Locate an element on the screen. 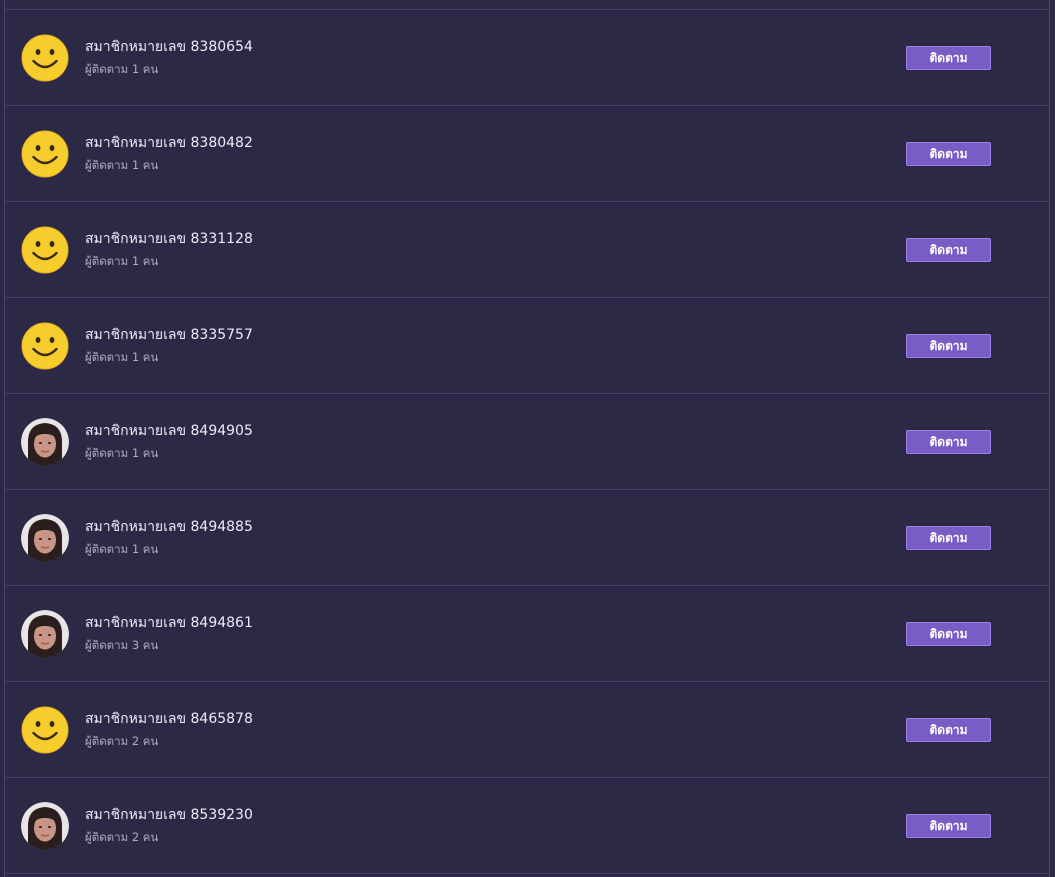 The image size is (1055, 877). member-name: สมาชิกหมายเลข 8380482 is located at coordinates (169, 143).